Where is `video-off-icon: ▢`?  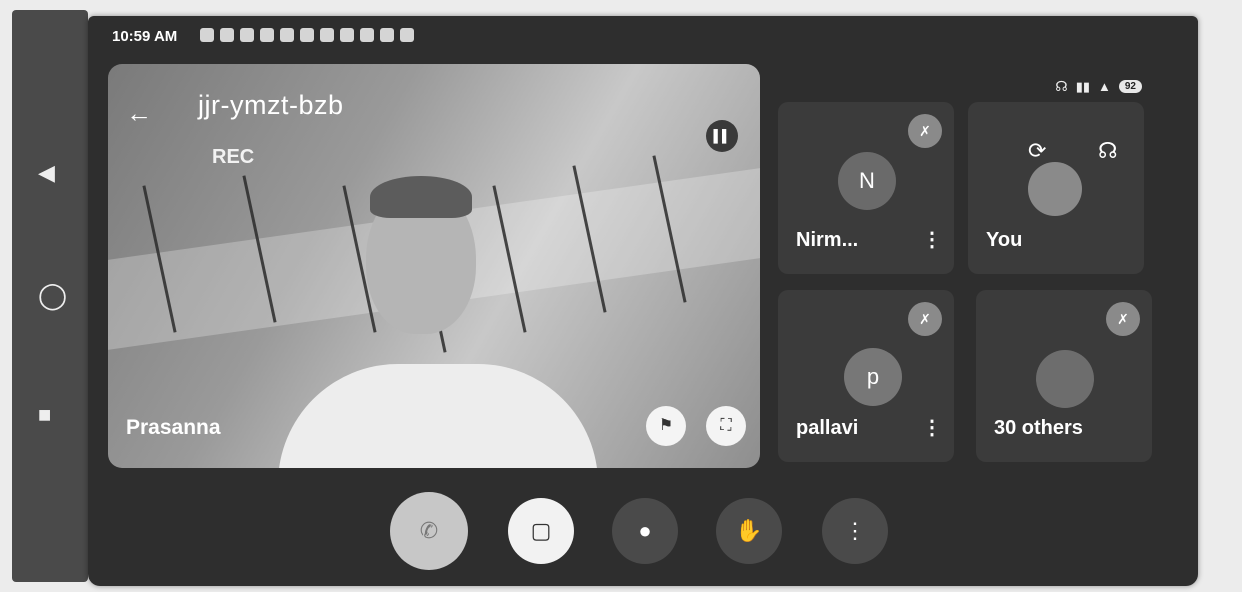 video-off-icon: ▢ is located at coordinates (541, 530).